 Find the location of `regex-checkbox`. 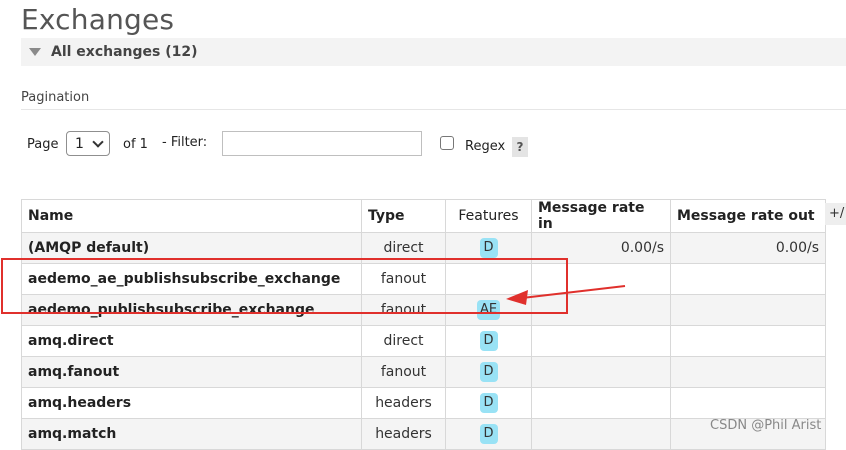

regex-checkbox is located at coordinates (447, 143).